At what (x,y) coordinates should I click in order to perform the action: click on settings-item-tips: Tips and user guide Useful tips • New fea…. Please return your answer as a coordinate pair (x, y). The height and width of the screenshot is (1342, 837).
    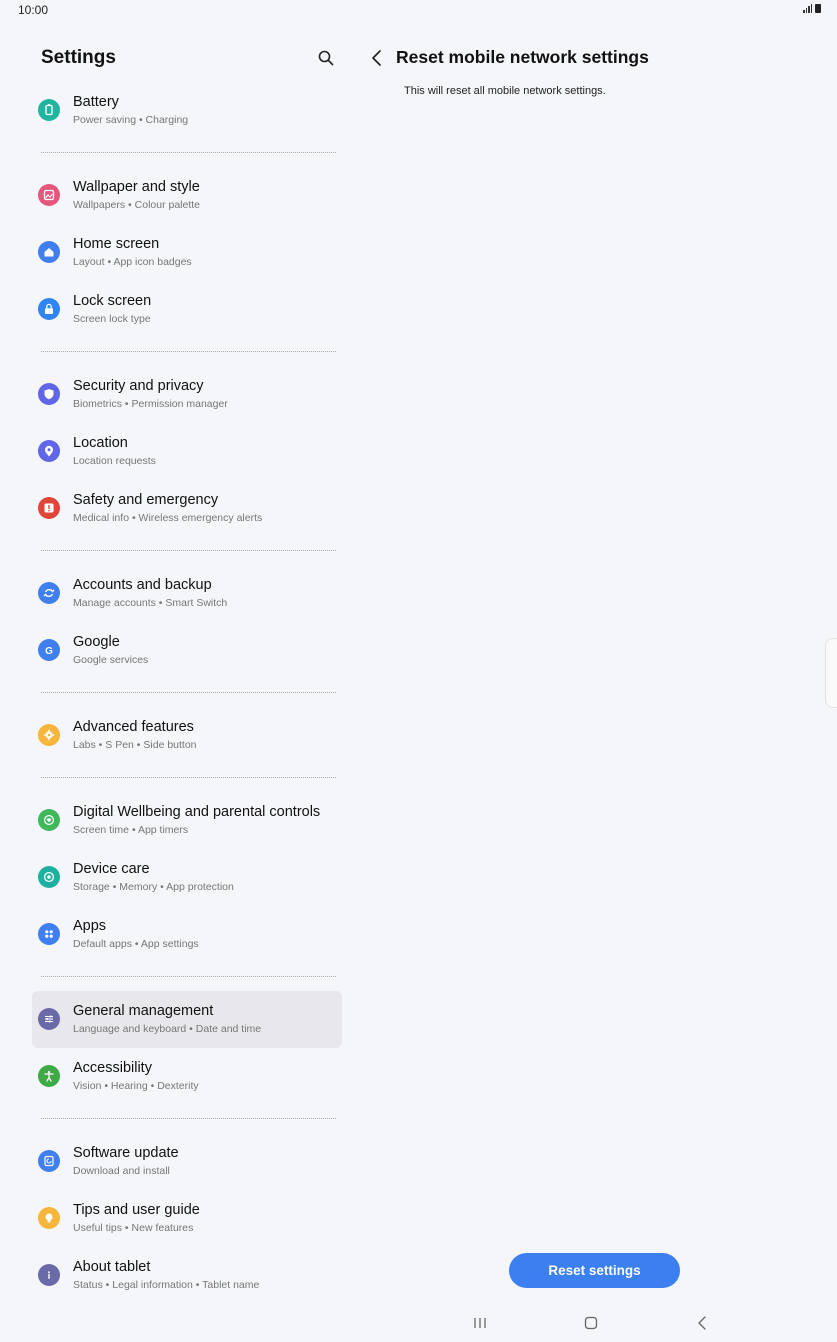
    Looking at the image, I should click on (187, 1218).